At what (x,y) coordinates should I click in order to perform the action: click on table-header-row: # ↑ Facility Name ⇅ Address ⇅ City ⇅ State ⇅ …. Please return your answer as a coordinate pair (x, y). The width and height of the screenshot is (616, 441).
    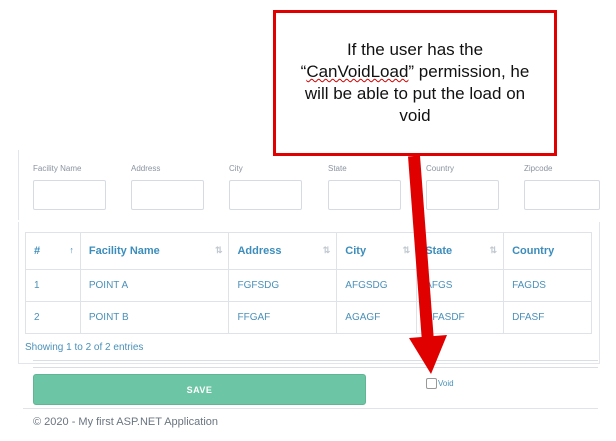
    Looking at the image, I should click on (308, 251).